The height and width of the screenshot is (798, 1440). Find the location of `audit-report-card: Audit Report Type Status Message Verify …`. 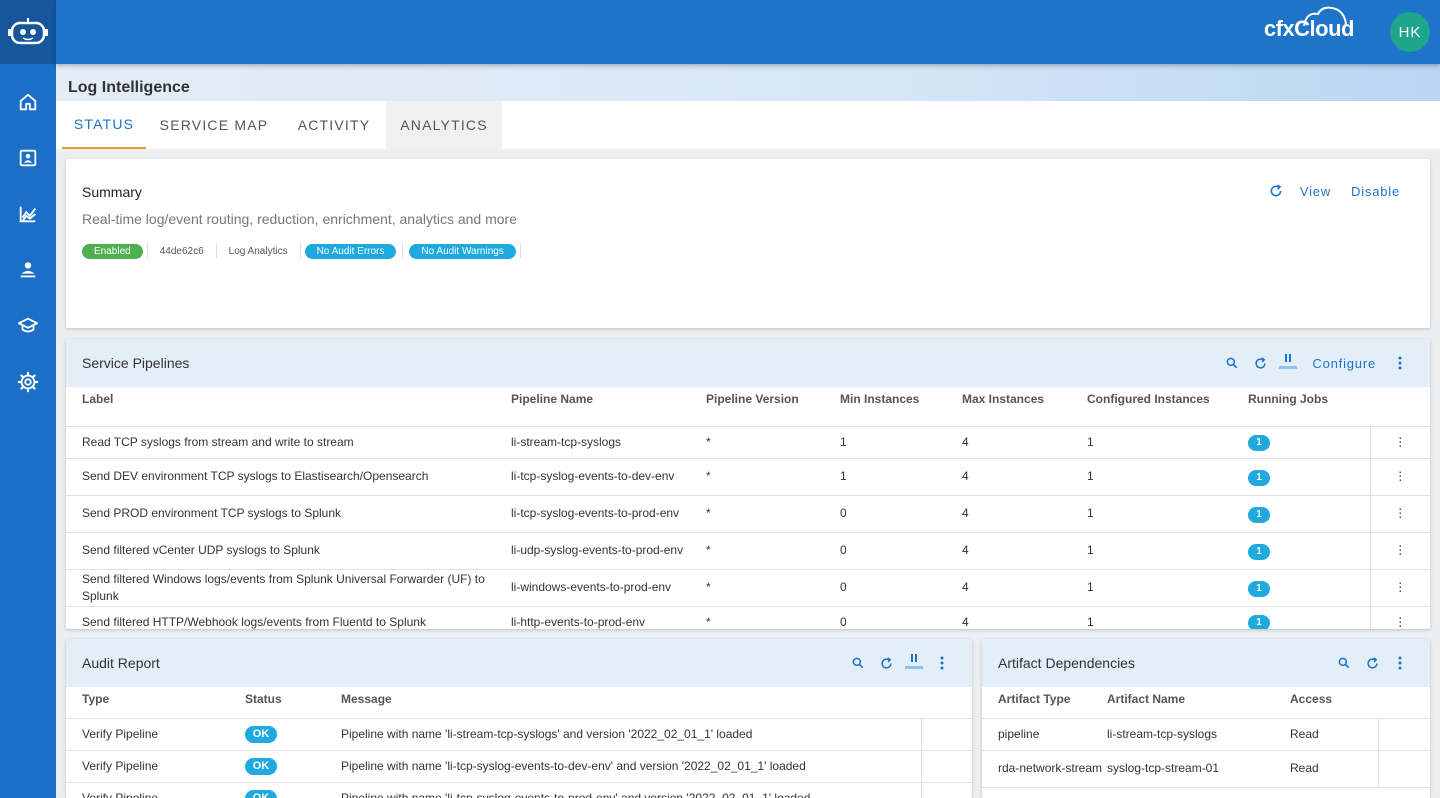

audit-report-card: Audit Report Type Status Message Verify … is located at coordinates (519, 718).